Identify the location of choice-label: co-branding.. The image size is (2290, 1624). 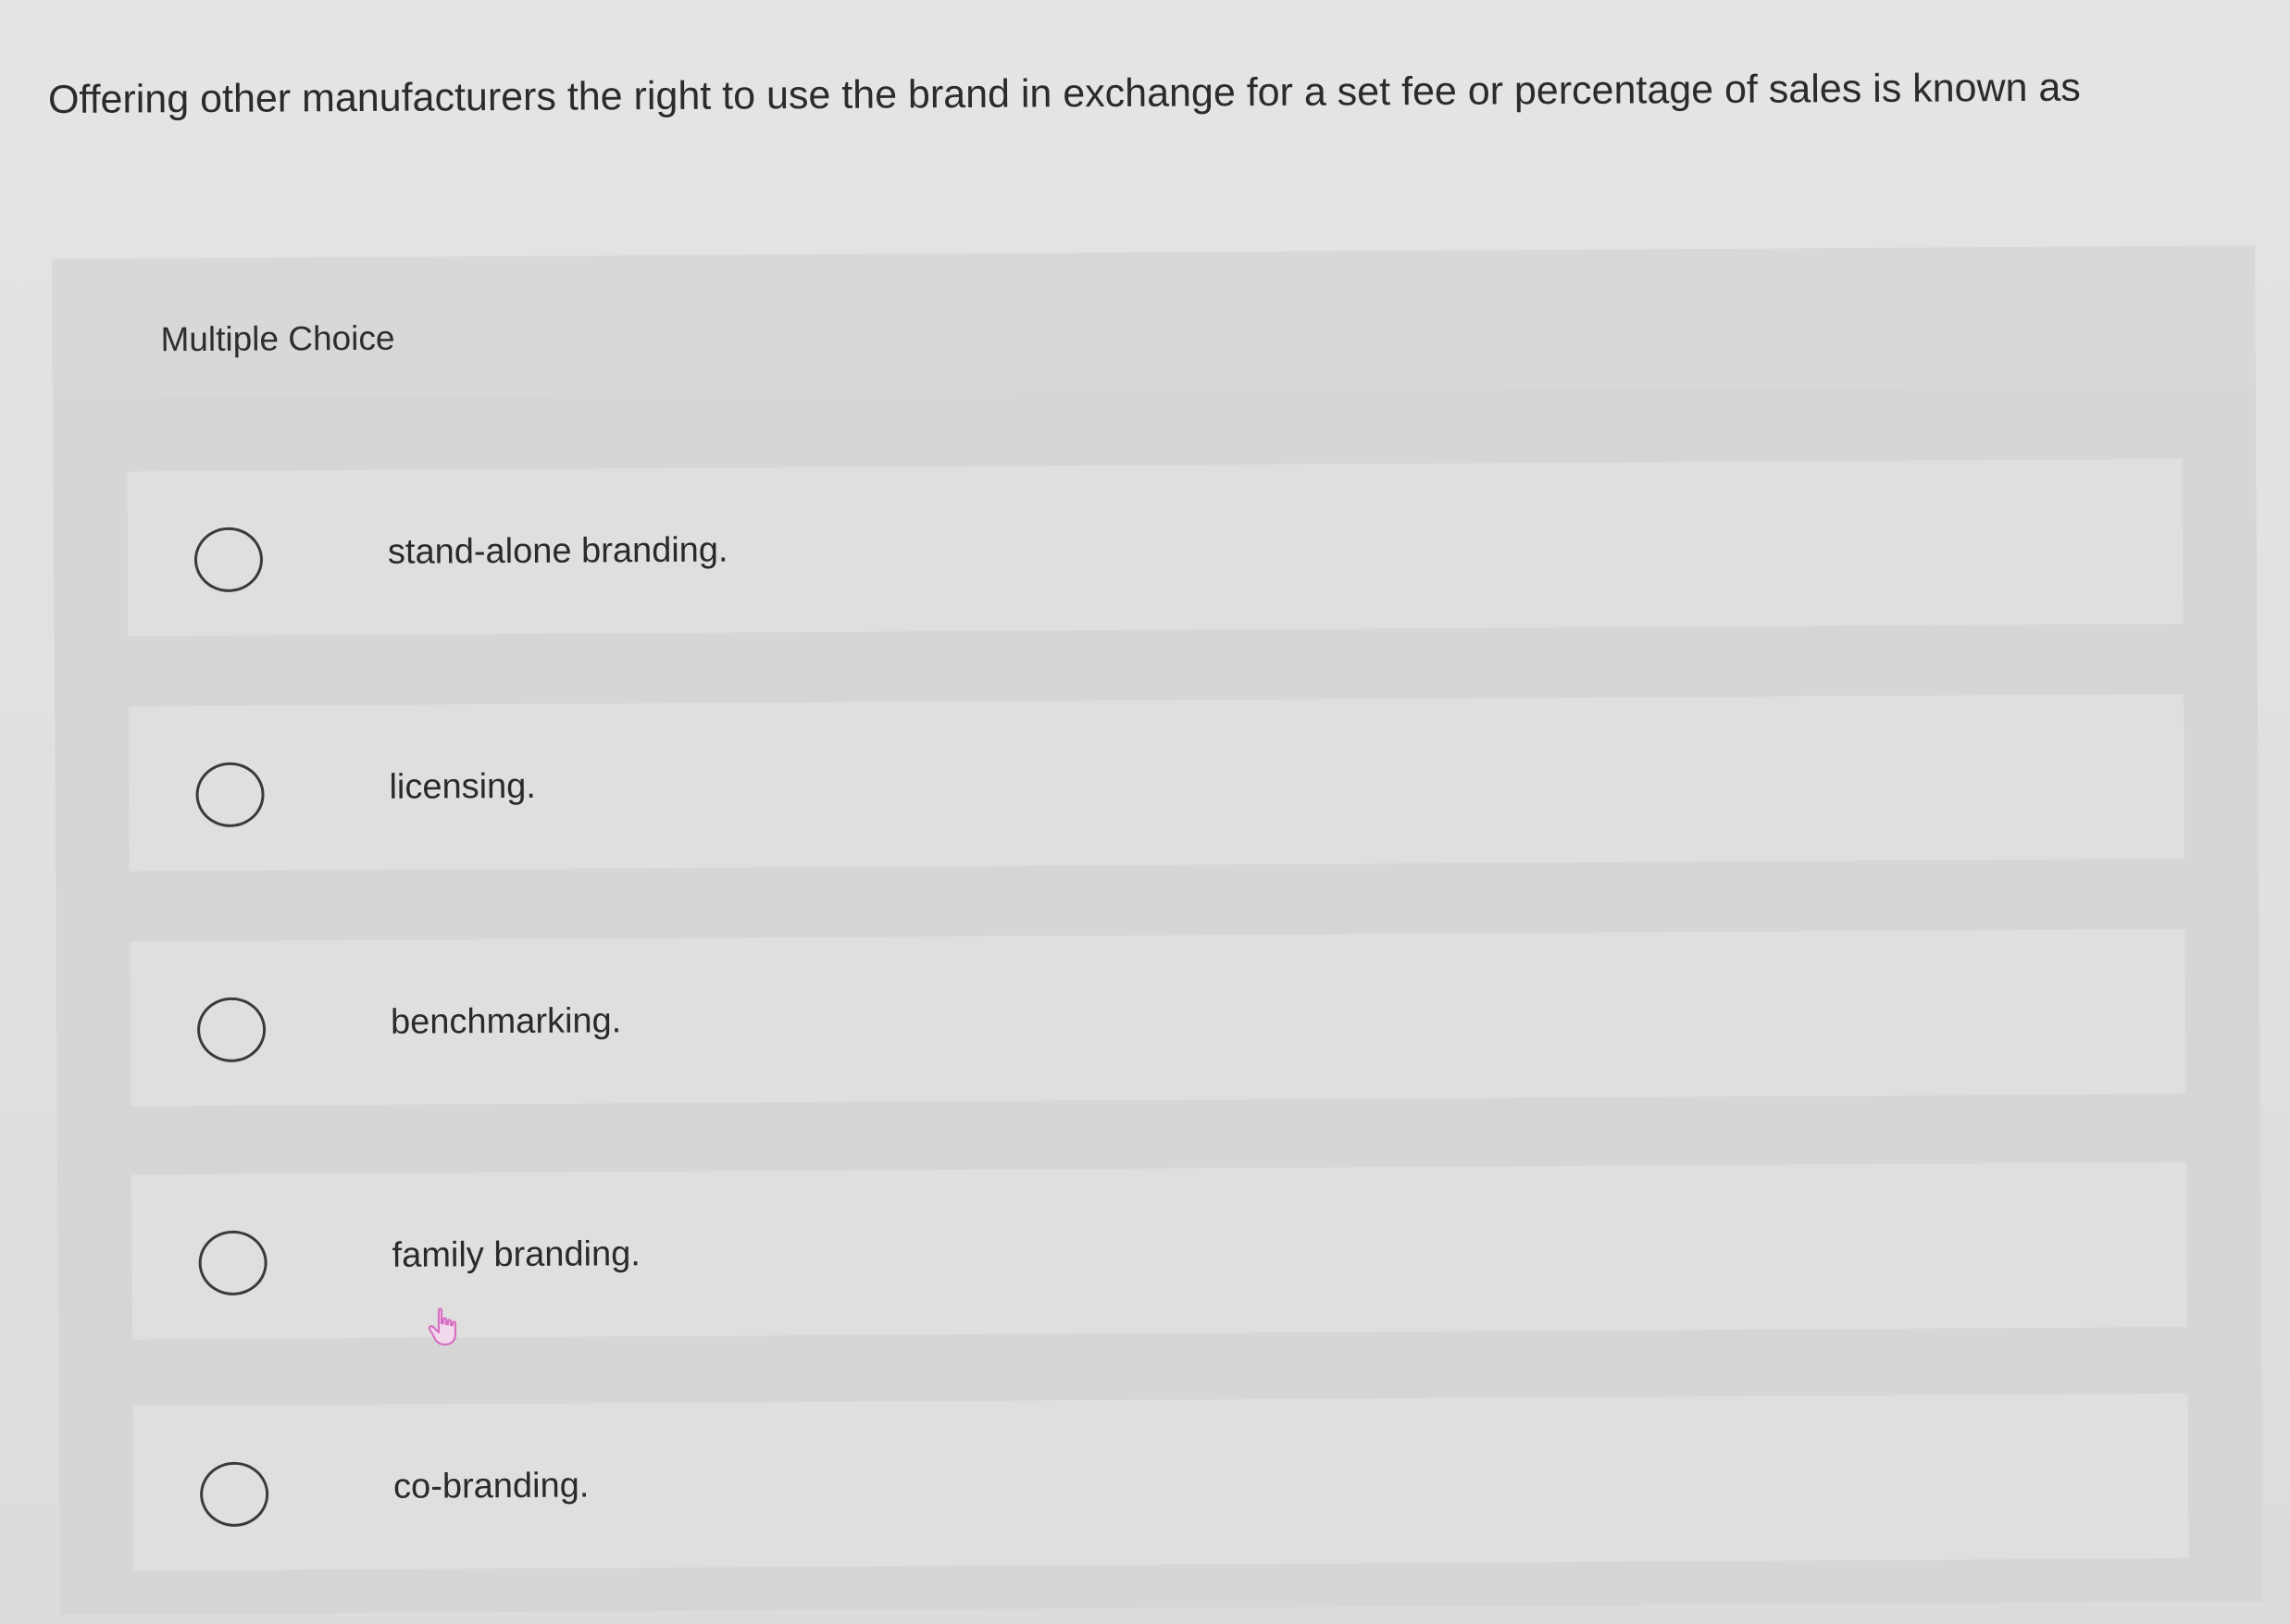
(491, 1486).